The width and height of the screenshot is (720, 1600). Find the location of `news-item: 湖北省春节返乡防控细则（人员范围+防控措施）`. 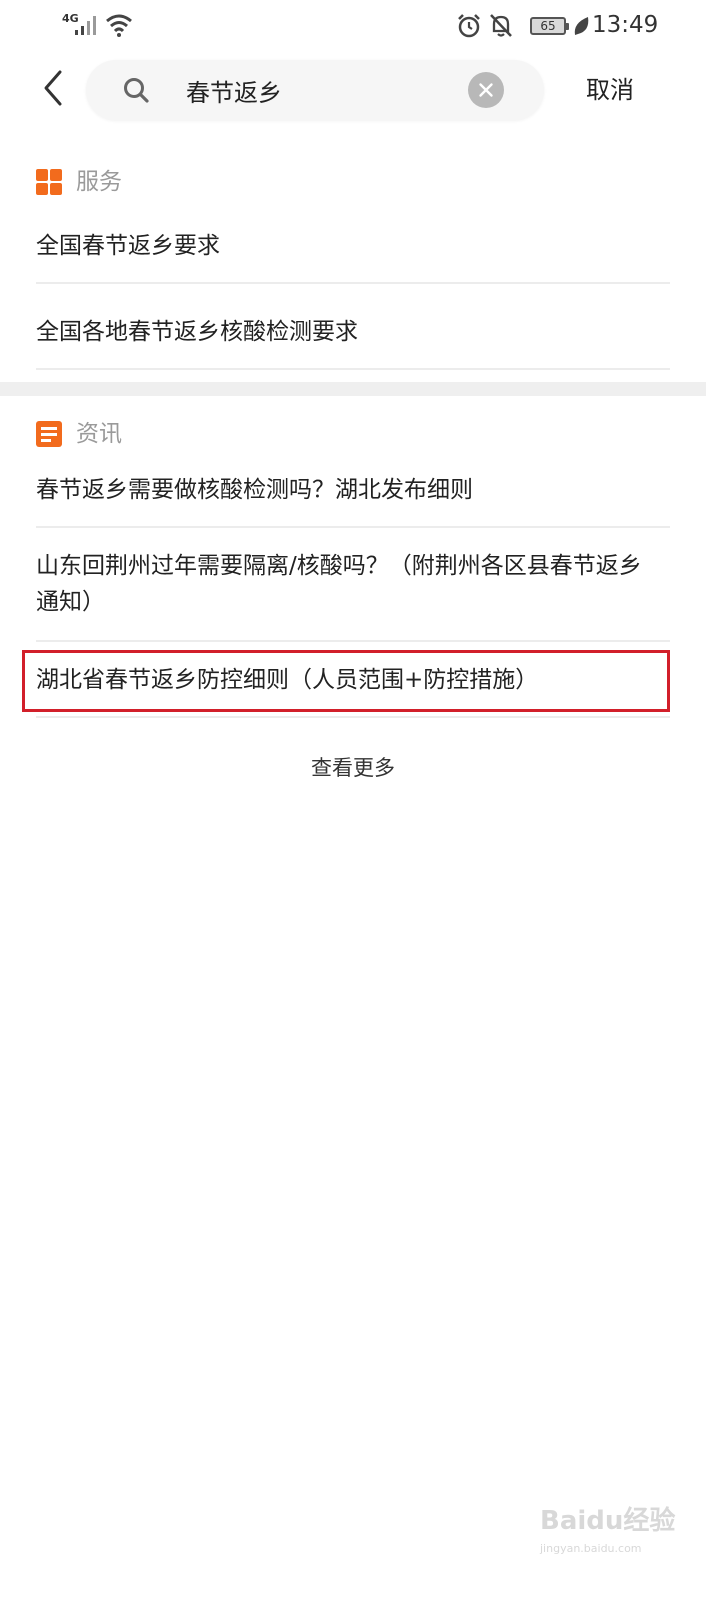

news-item: 湖北省春节返乡防控细则（人员范围+防控措施） is located at coordinates (353, 687).